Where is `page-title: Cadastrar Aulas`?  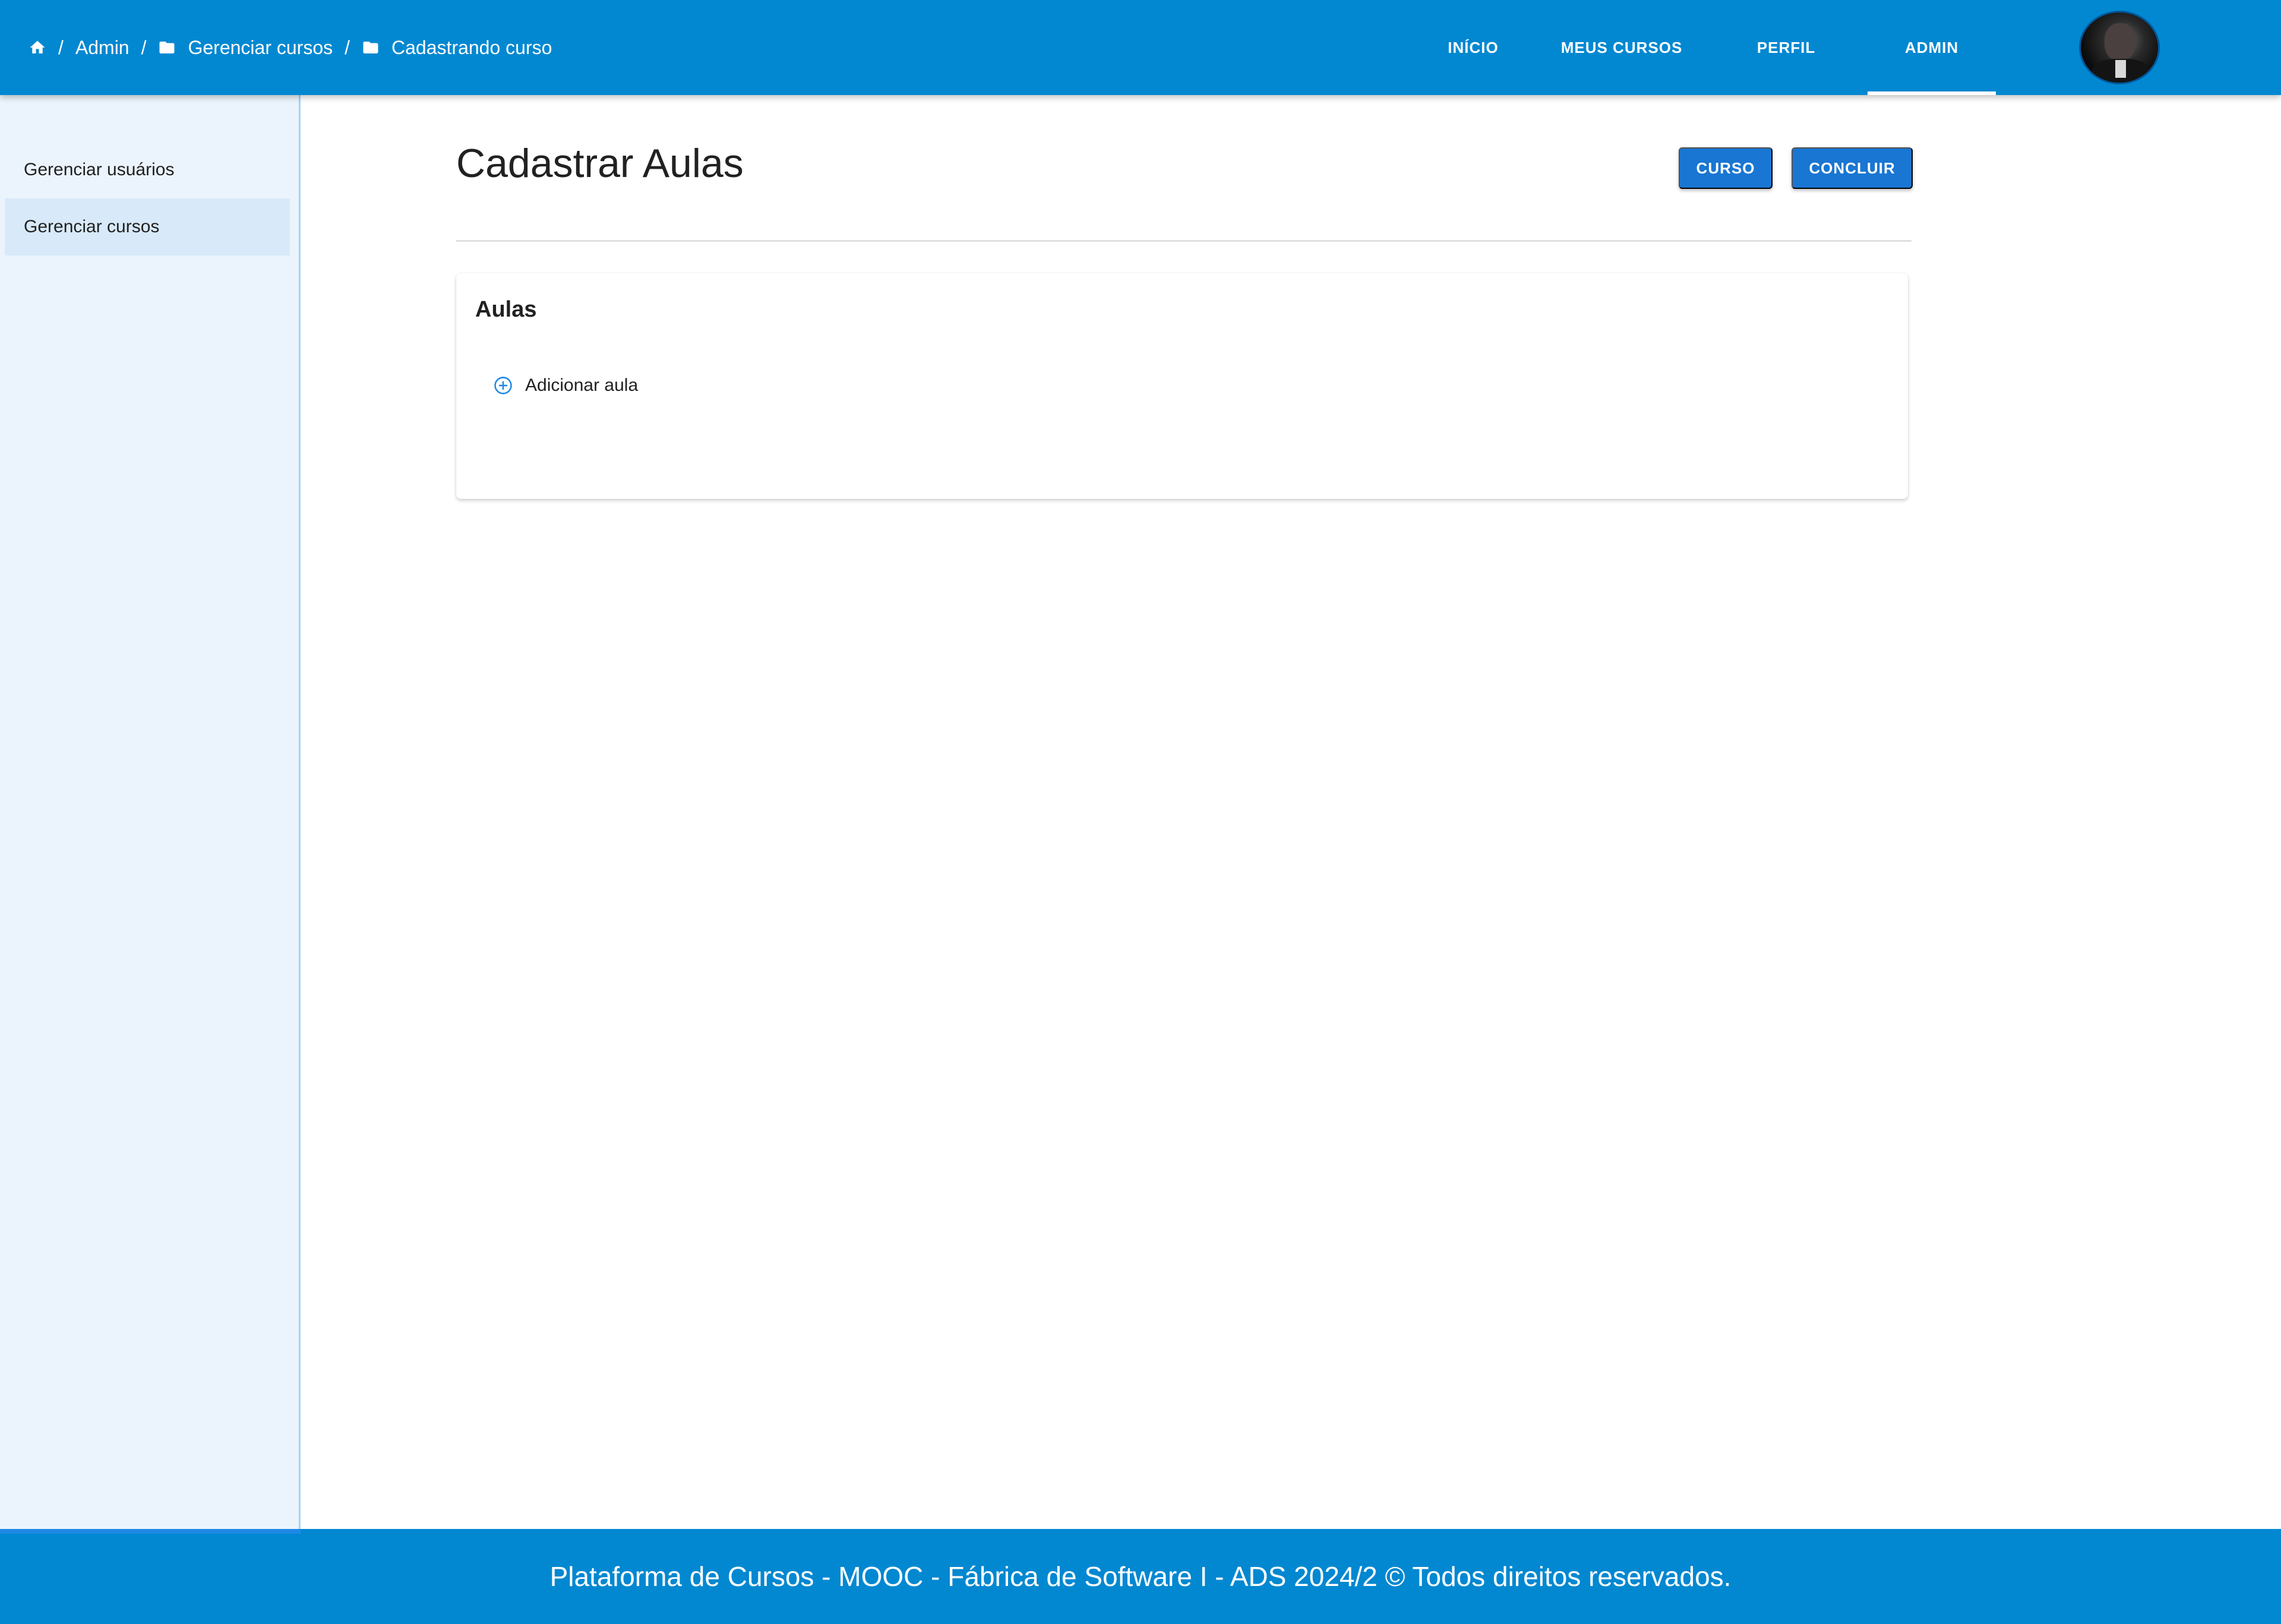
page-title: Cadastrar Aulas is located at coordinates (600, 163).